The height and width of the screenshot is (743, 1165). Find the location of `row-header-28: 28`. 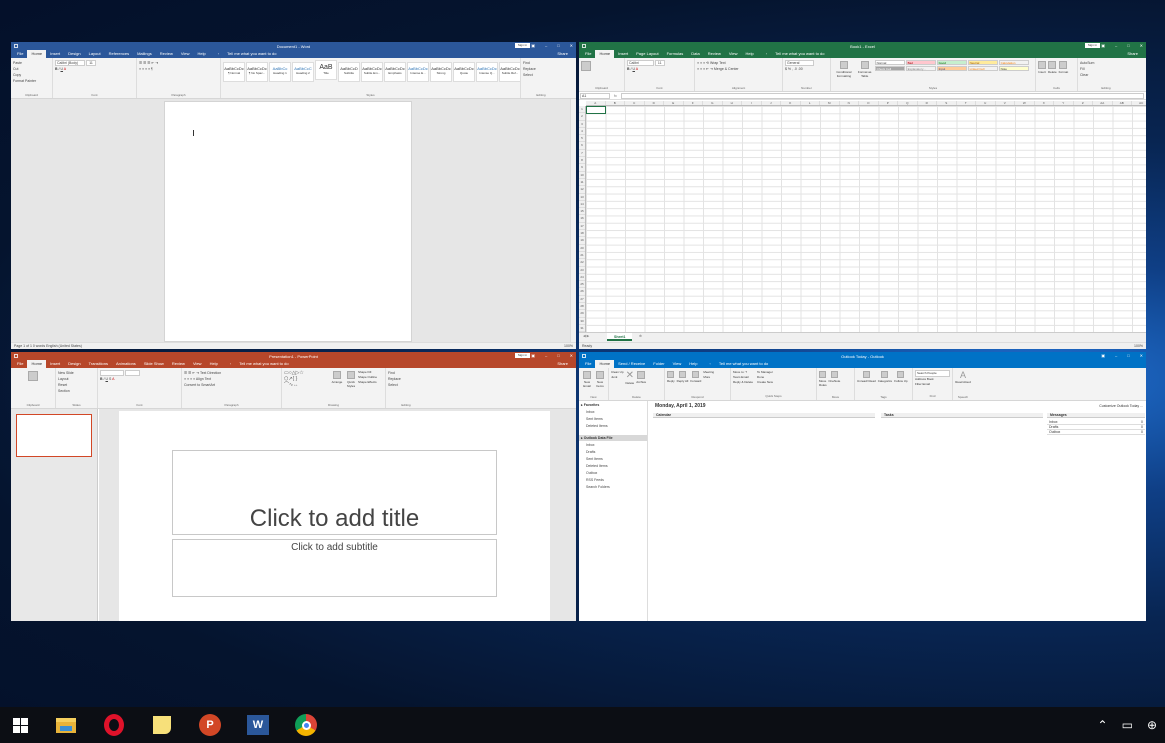

row-header-28: 28 is located at coordinates (582, 307).